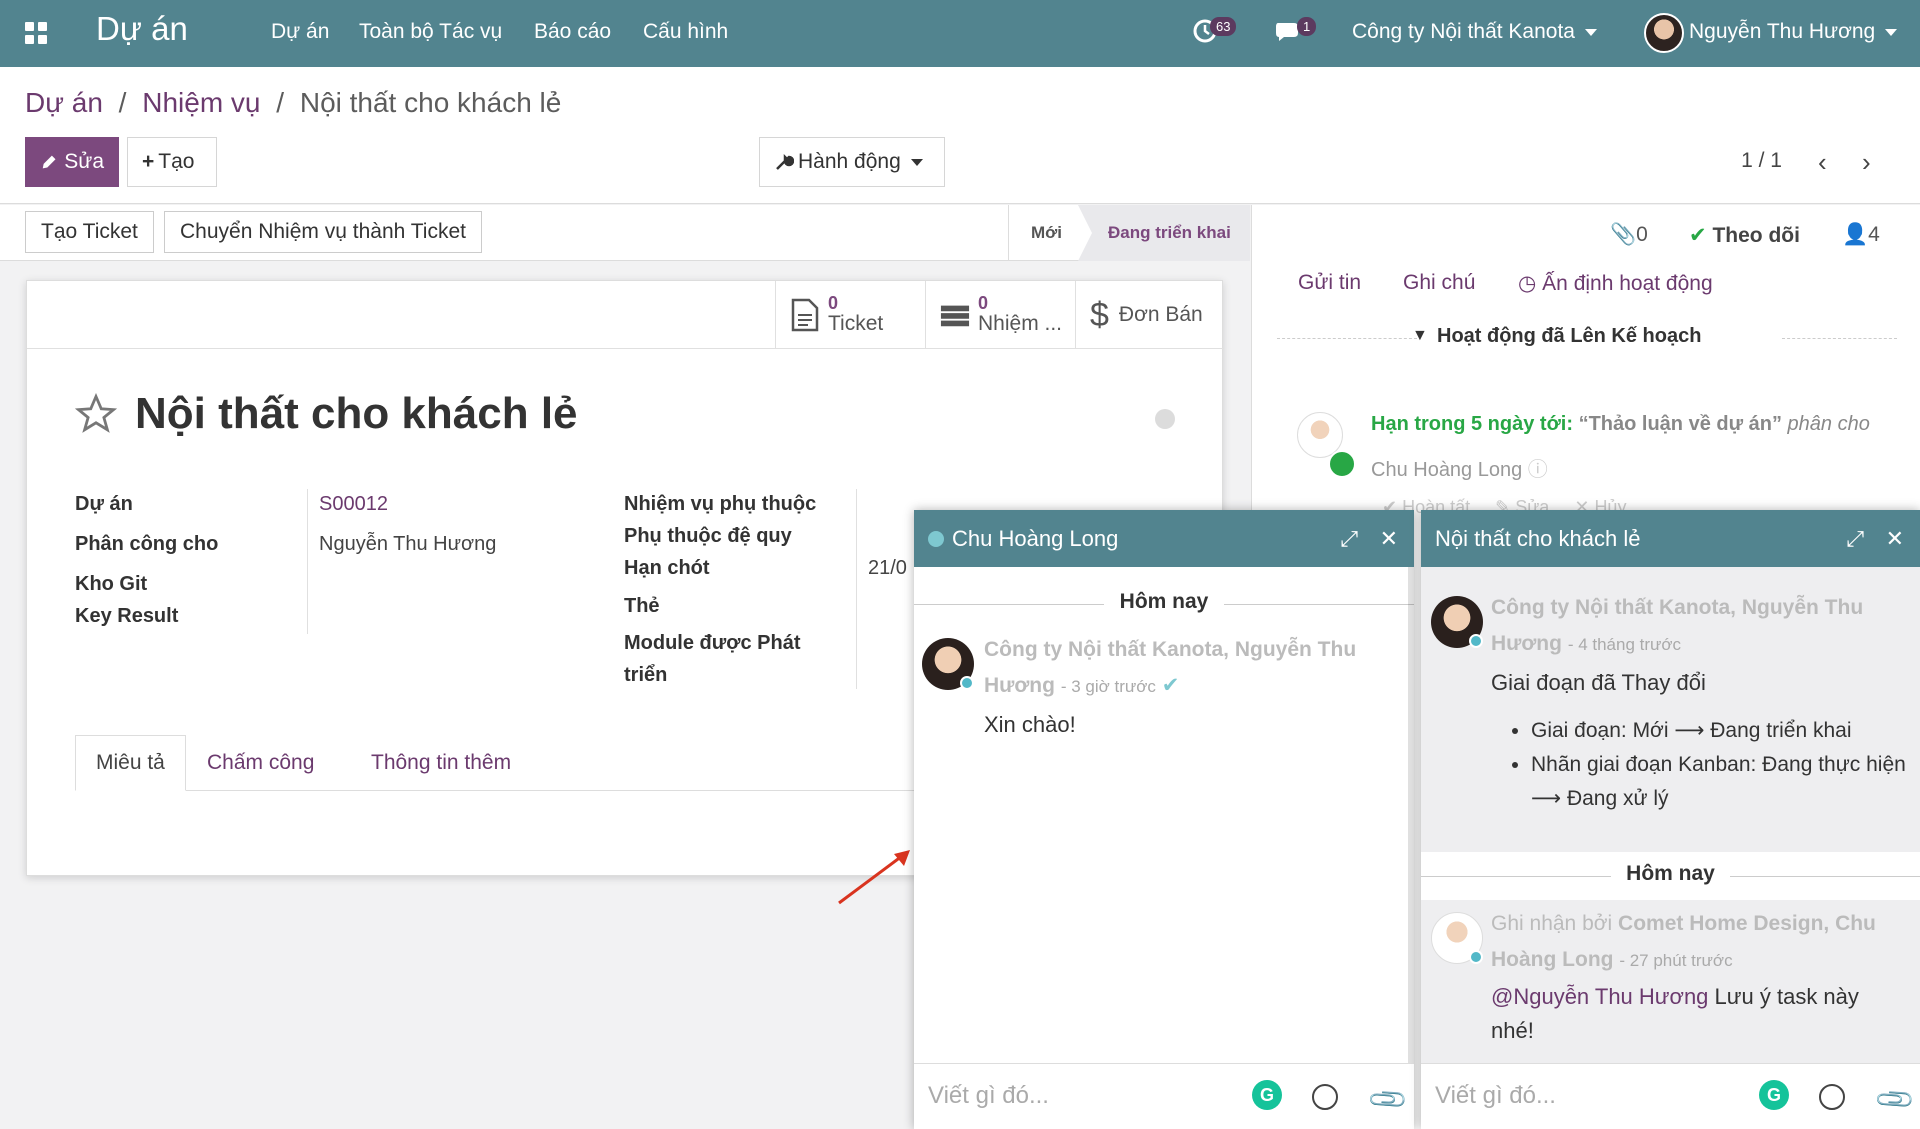 This screenshot has width=1920, height=1129. Describe the element at coordinates (130, 763) in the screenshot. I see `tab-mieu-ta: Miêu tả` at that location.